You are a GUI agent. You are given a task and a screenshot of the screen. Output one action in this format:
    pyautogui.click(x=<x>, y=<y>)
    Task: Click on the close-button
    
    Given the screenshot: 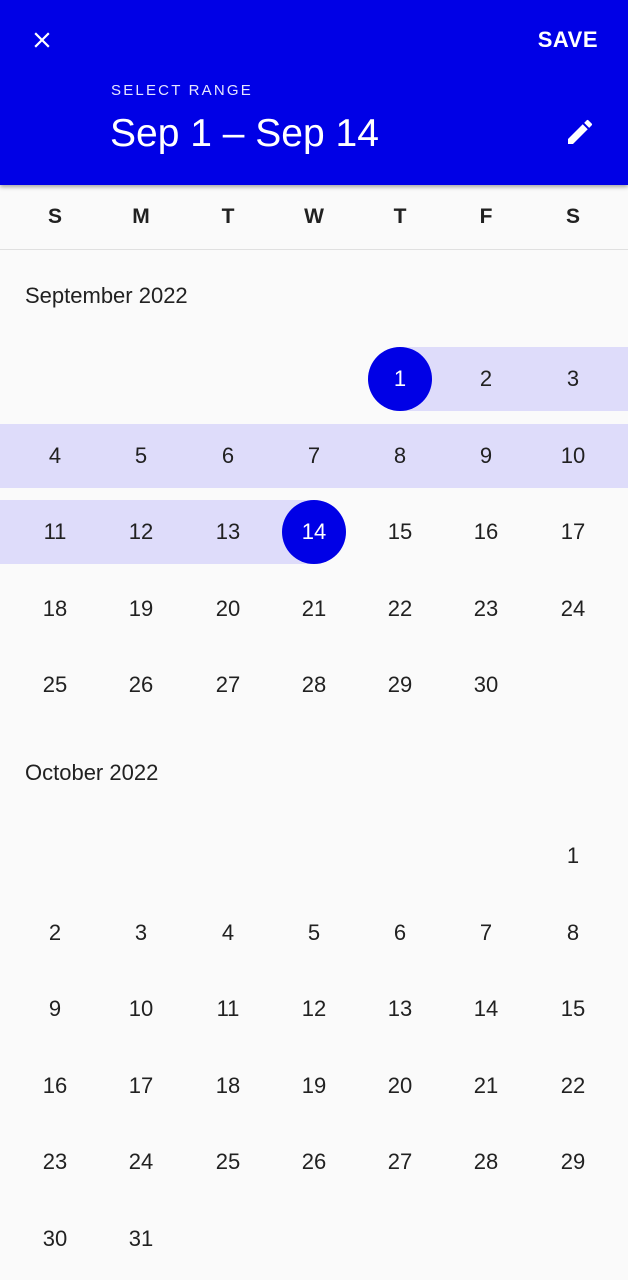 What is the action you would take?
    pyautogui.click(x=42, y=42)
    